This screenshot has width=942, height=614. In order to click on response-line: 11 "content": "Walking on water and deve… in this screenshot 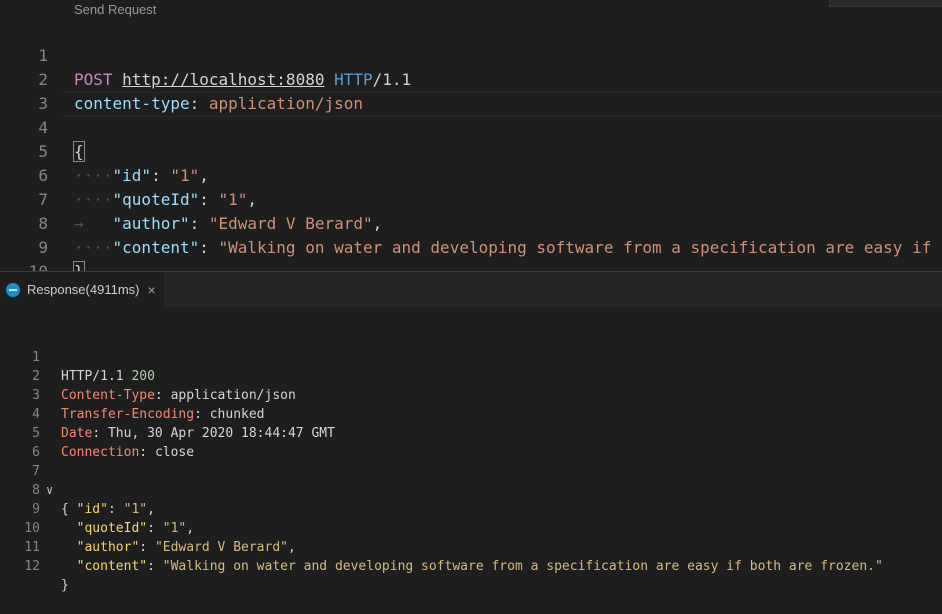, I will do `click(471, 546)`.